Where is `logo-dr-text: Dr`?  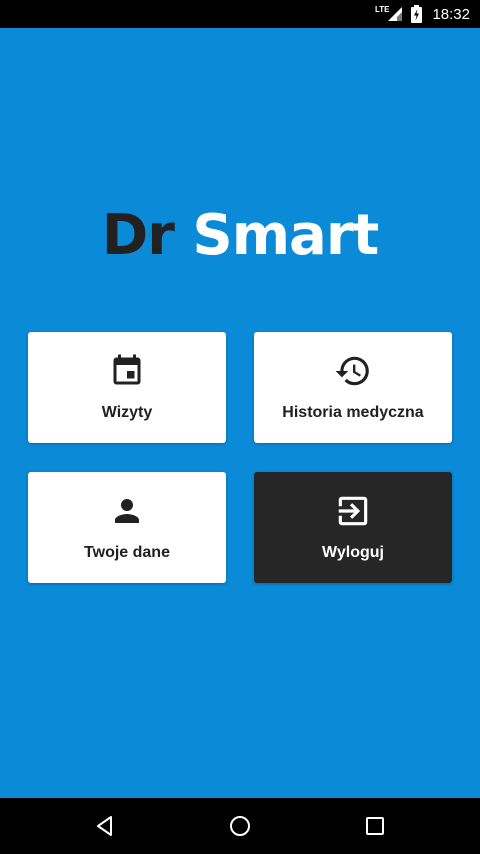
logo-dr-text: Dr is located at coordinates (138, 235).